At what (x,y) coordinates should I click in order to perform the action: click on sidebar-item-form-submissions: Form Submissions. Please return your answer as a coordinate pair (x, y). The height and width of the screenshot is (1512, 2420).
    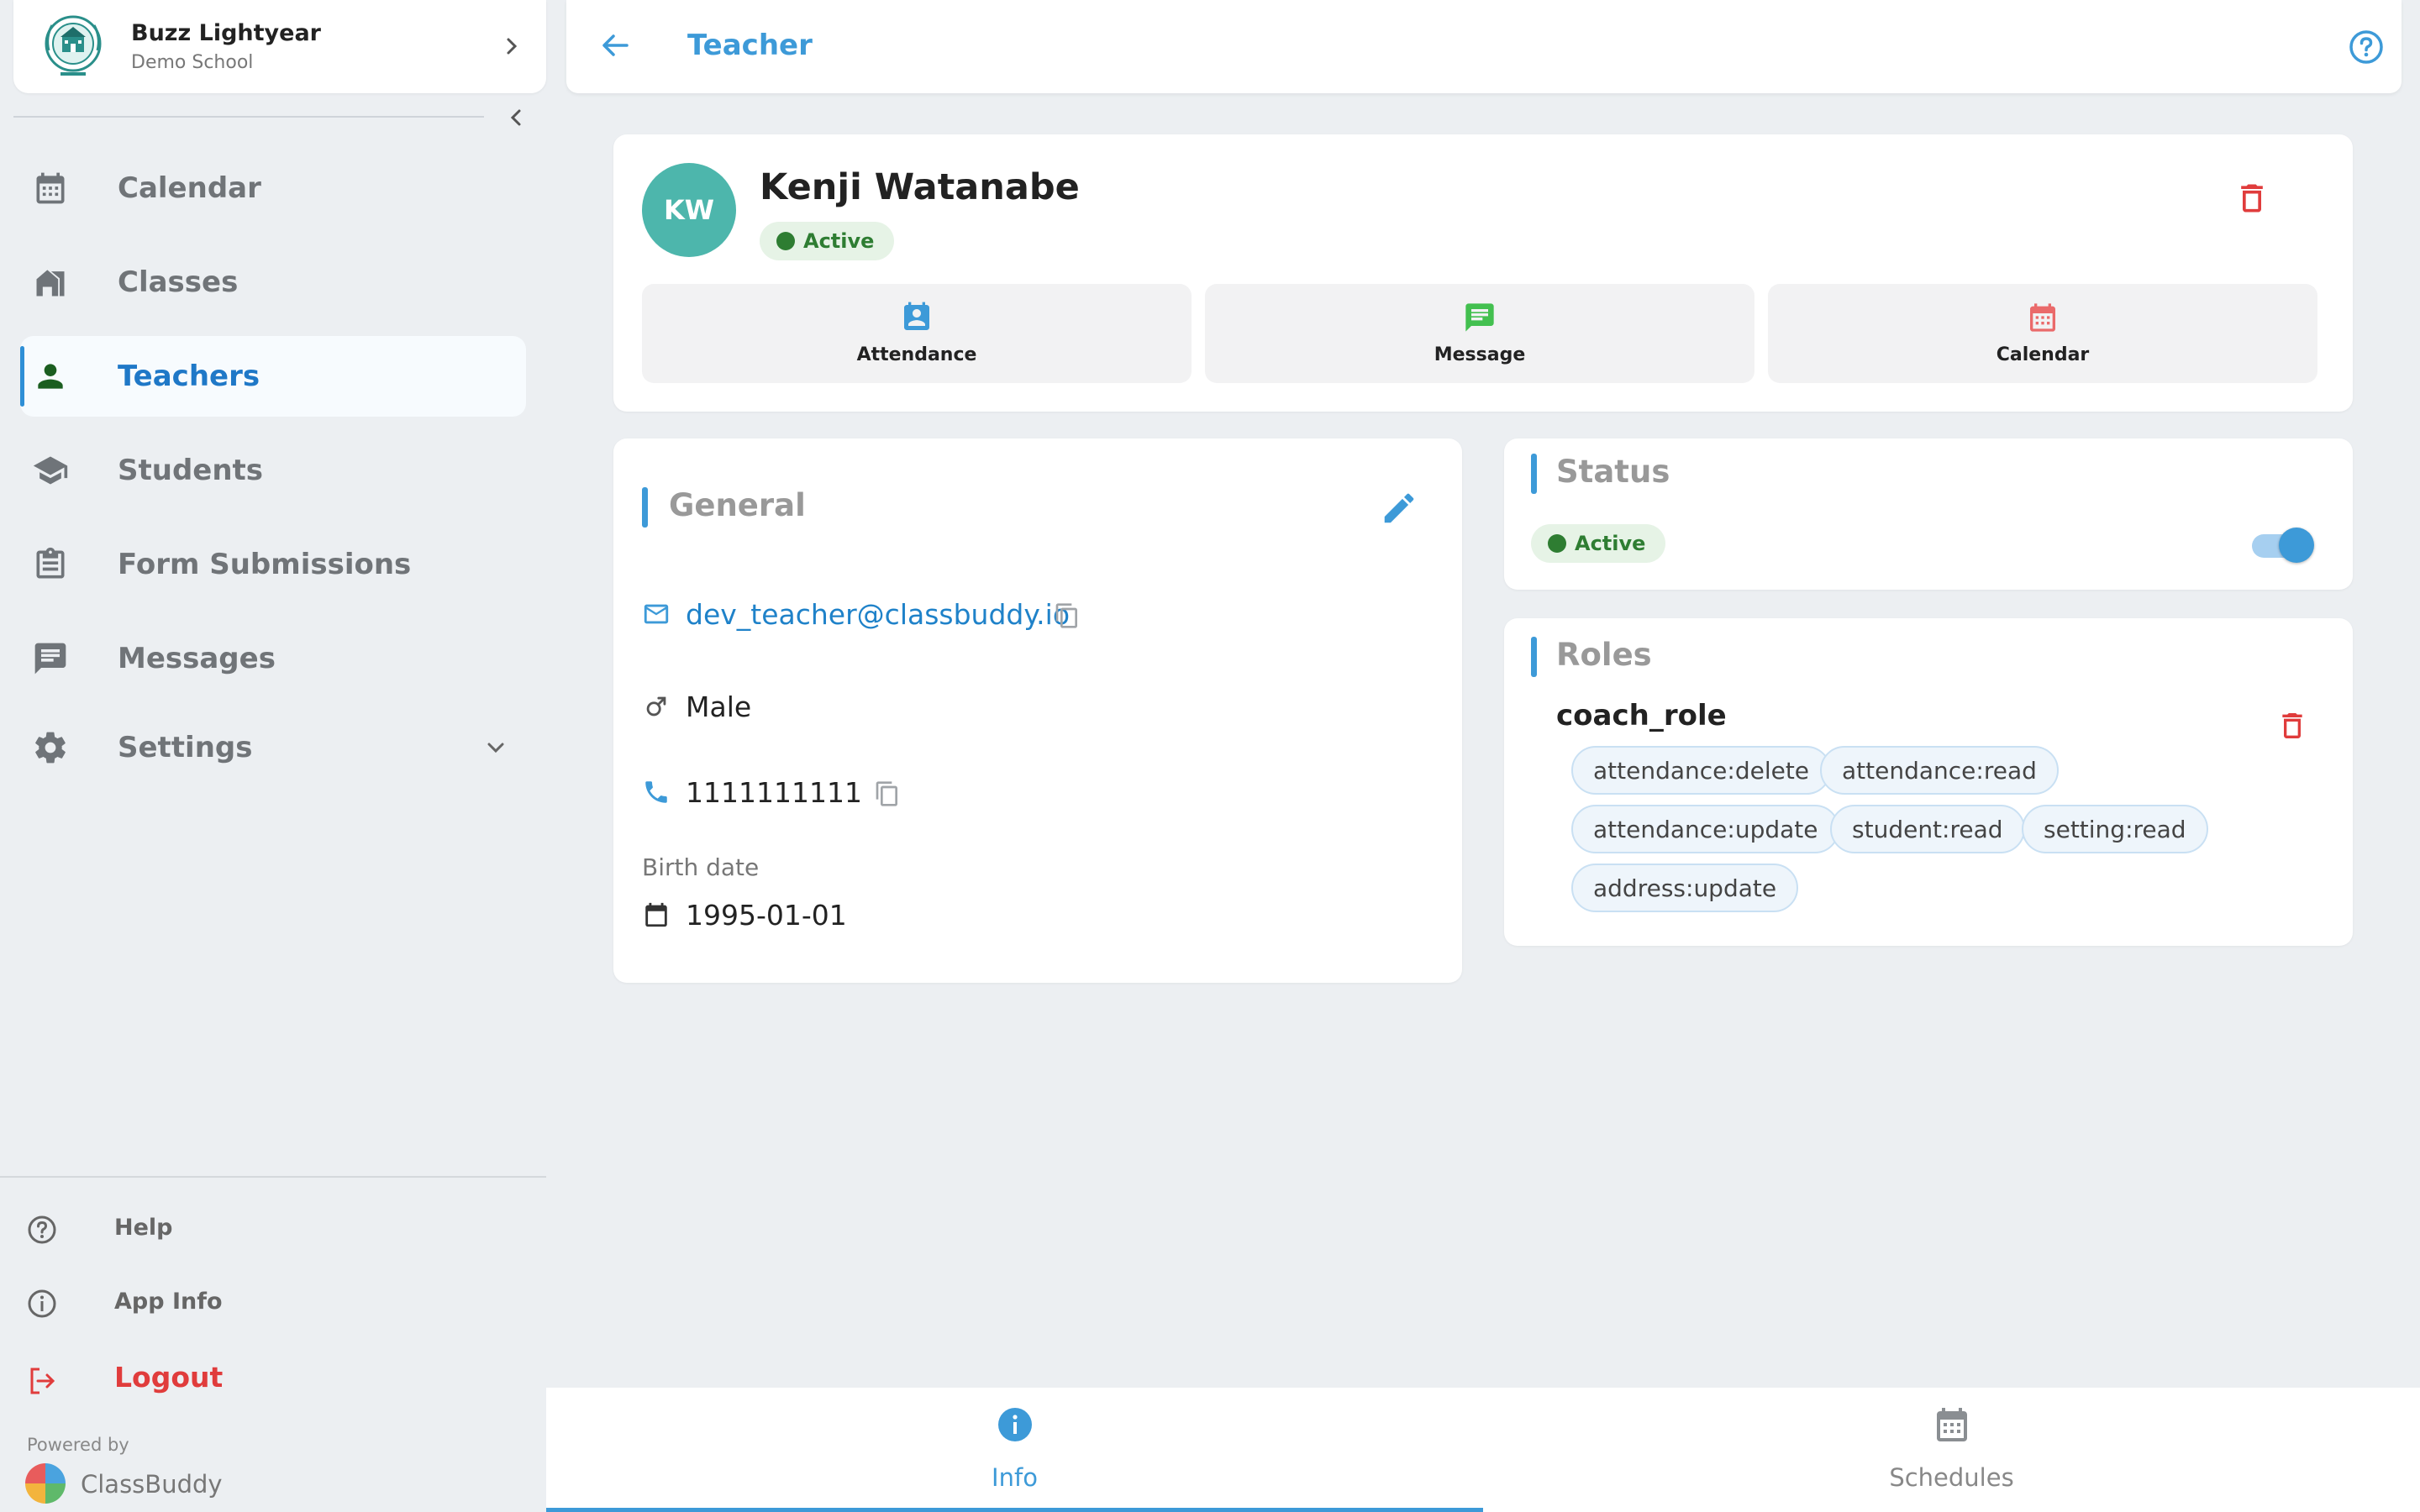
    Looking at the image, I should click on (273, 564).